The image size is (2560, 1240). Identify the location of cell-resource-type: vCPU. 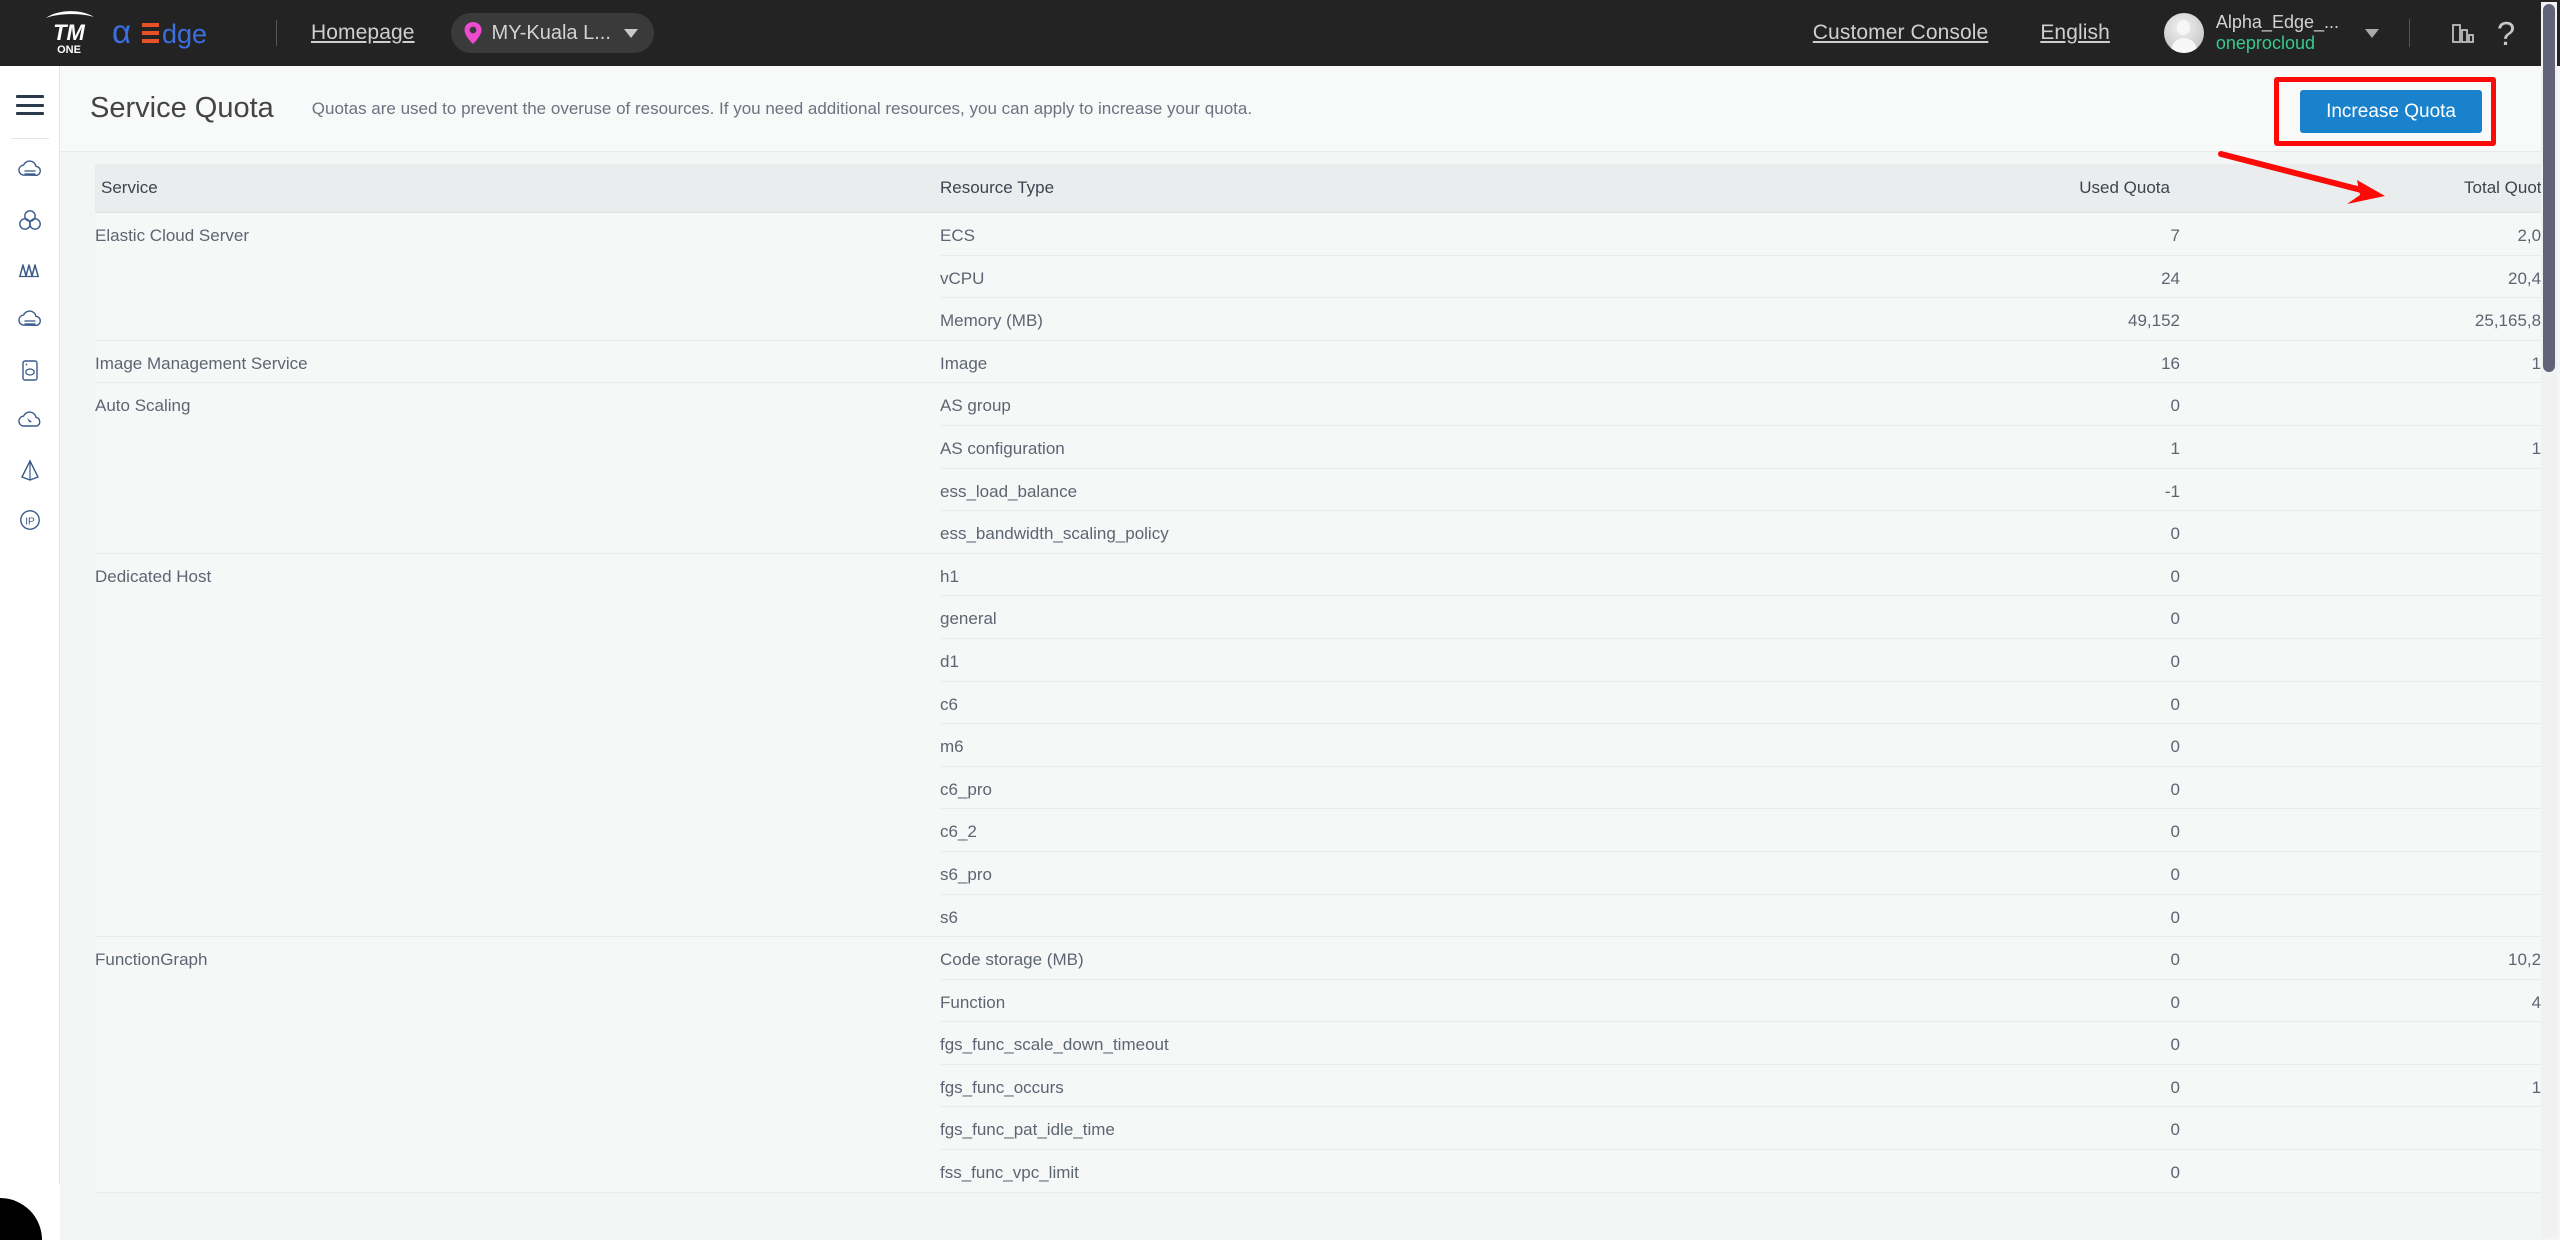
(1360, 277).